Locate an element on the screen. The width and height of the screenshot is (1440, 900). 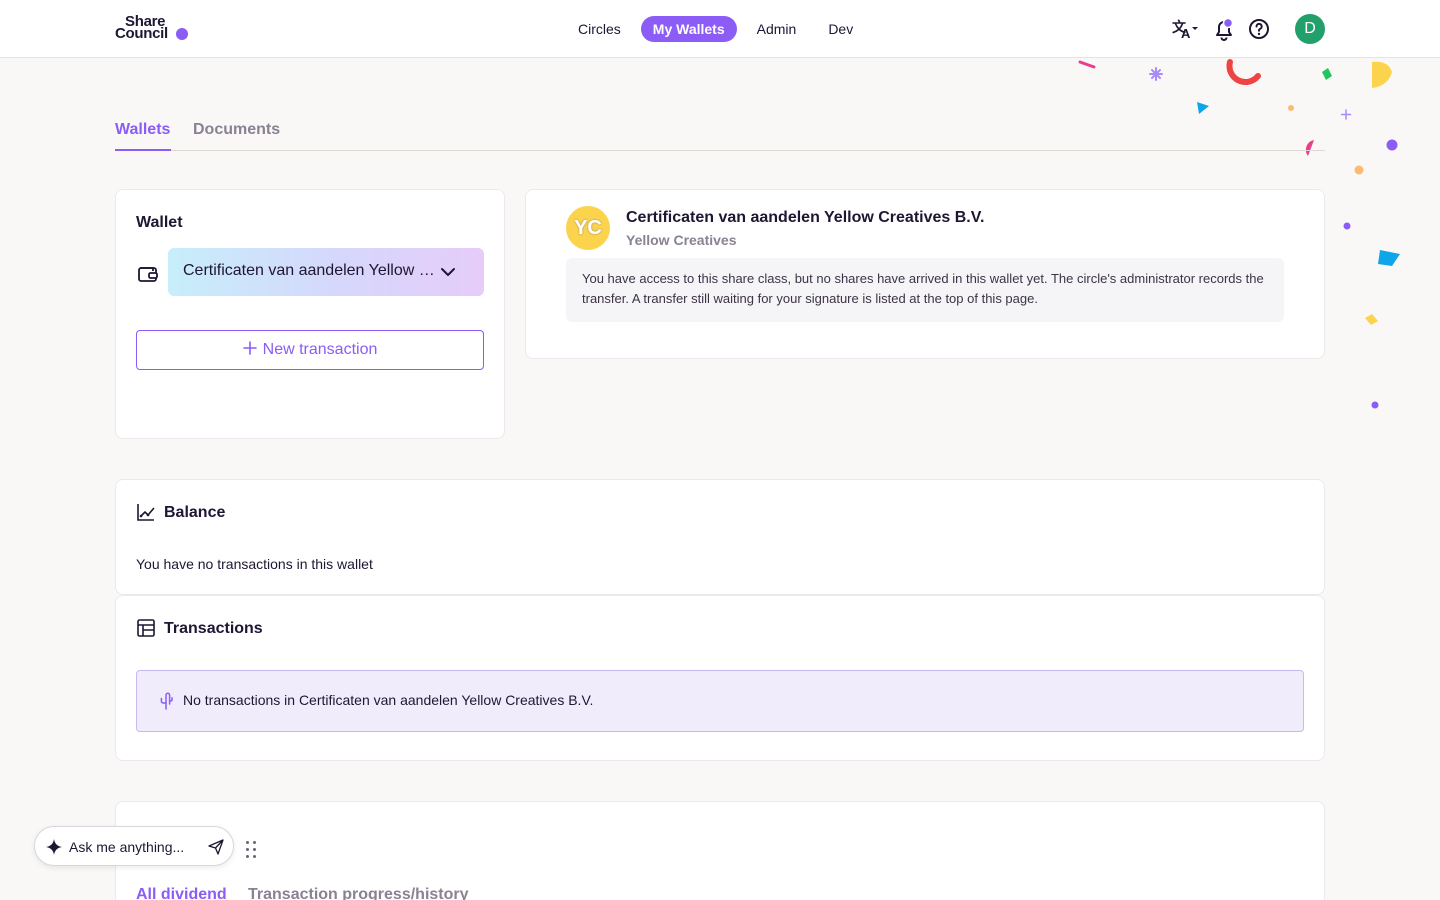
tab-all-dividend: All dividend is located at coordinates (181, 893).